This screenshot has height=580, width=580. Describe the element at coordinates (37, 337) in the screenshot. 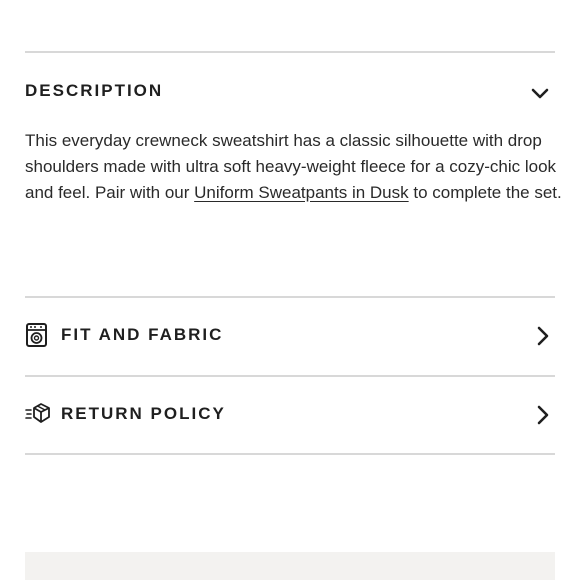

I see `washing-machine-icon` at that location.